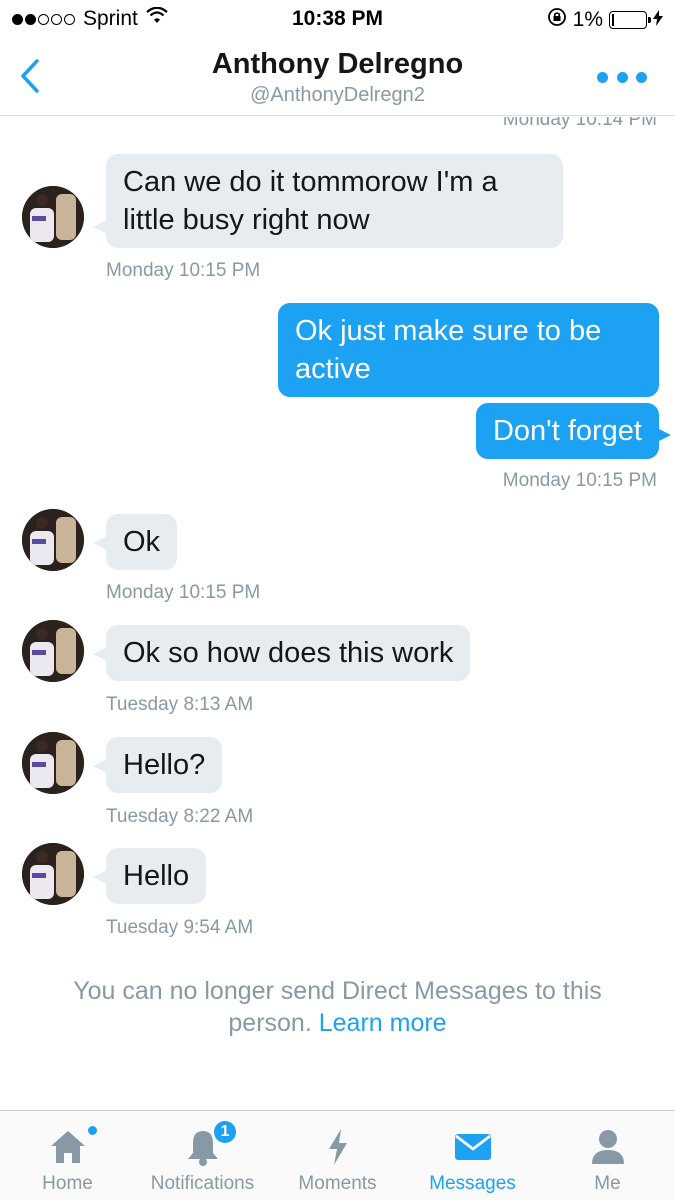  I want to click on message-bubble-incoming: Ok so how does this work, so click(288, 653).